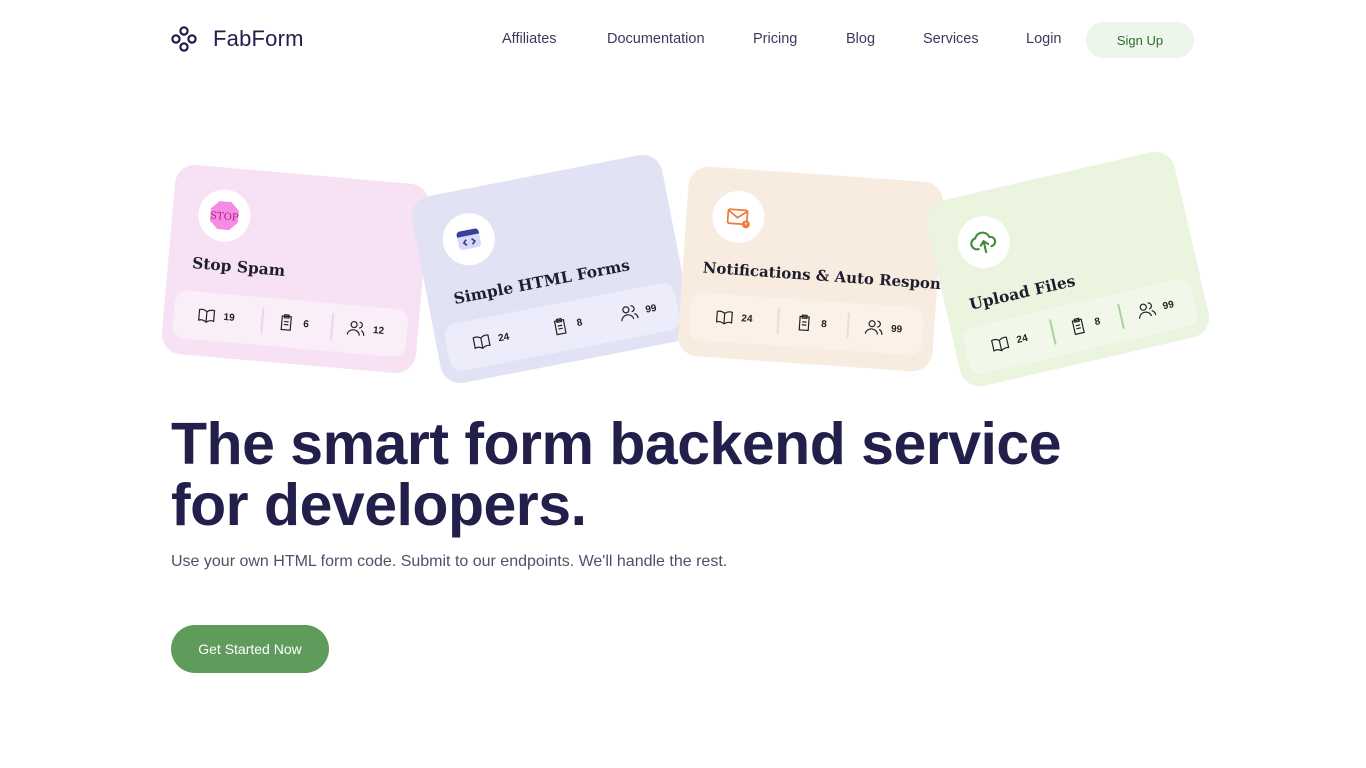 The image size is (1366, 768). I want to click on cloud-upload-icon, so click(983, 242).